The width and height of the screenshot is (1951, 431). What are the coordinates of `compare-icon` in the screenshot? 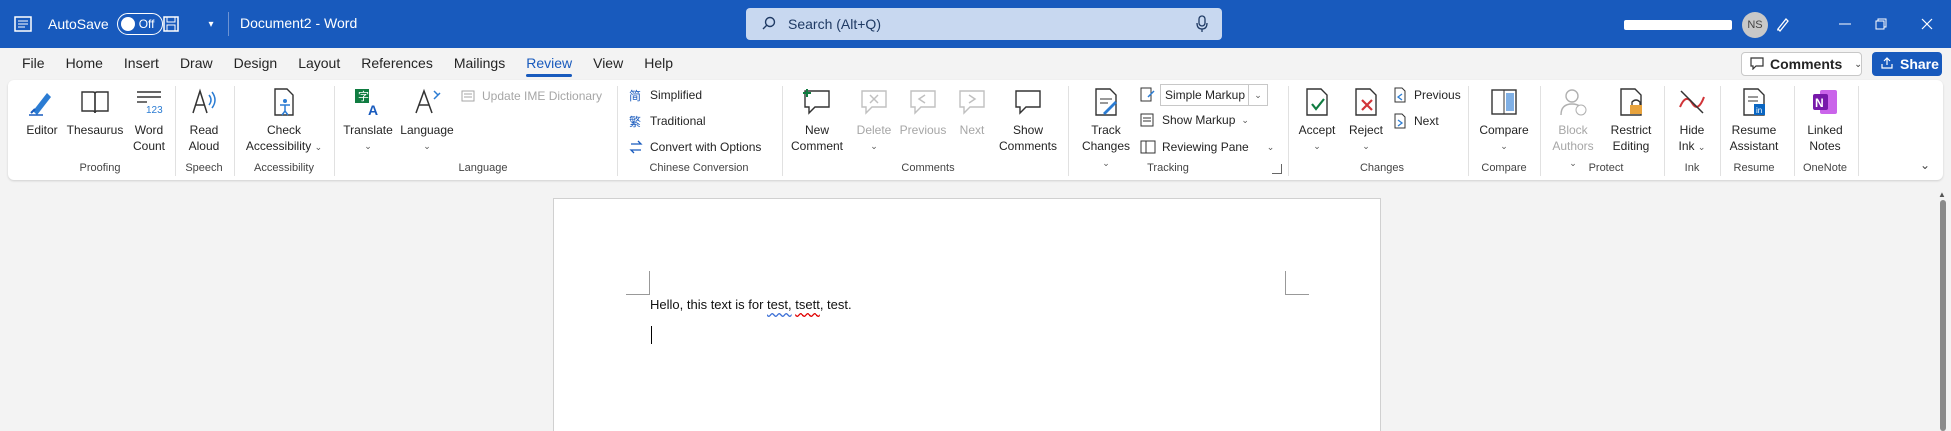 It's located at (1504, 102).